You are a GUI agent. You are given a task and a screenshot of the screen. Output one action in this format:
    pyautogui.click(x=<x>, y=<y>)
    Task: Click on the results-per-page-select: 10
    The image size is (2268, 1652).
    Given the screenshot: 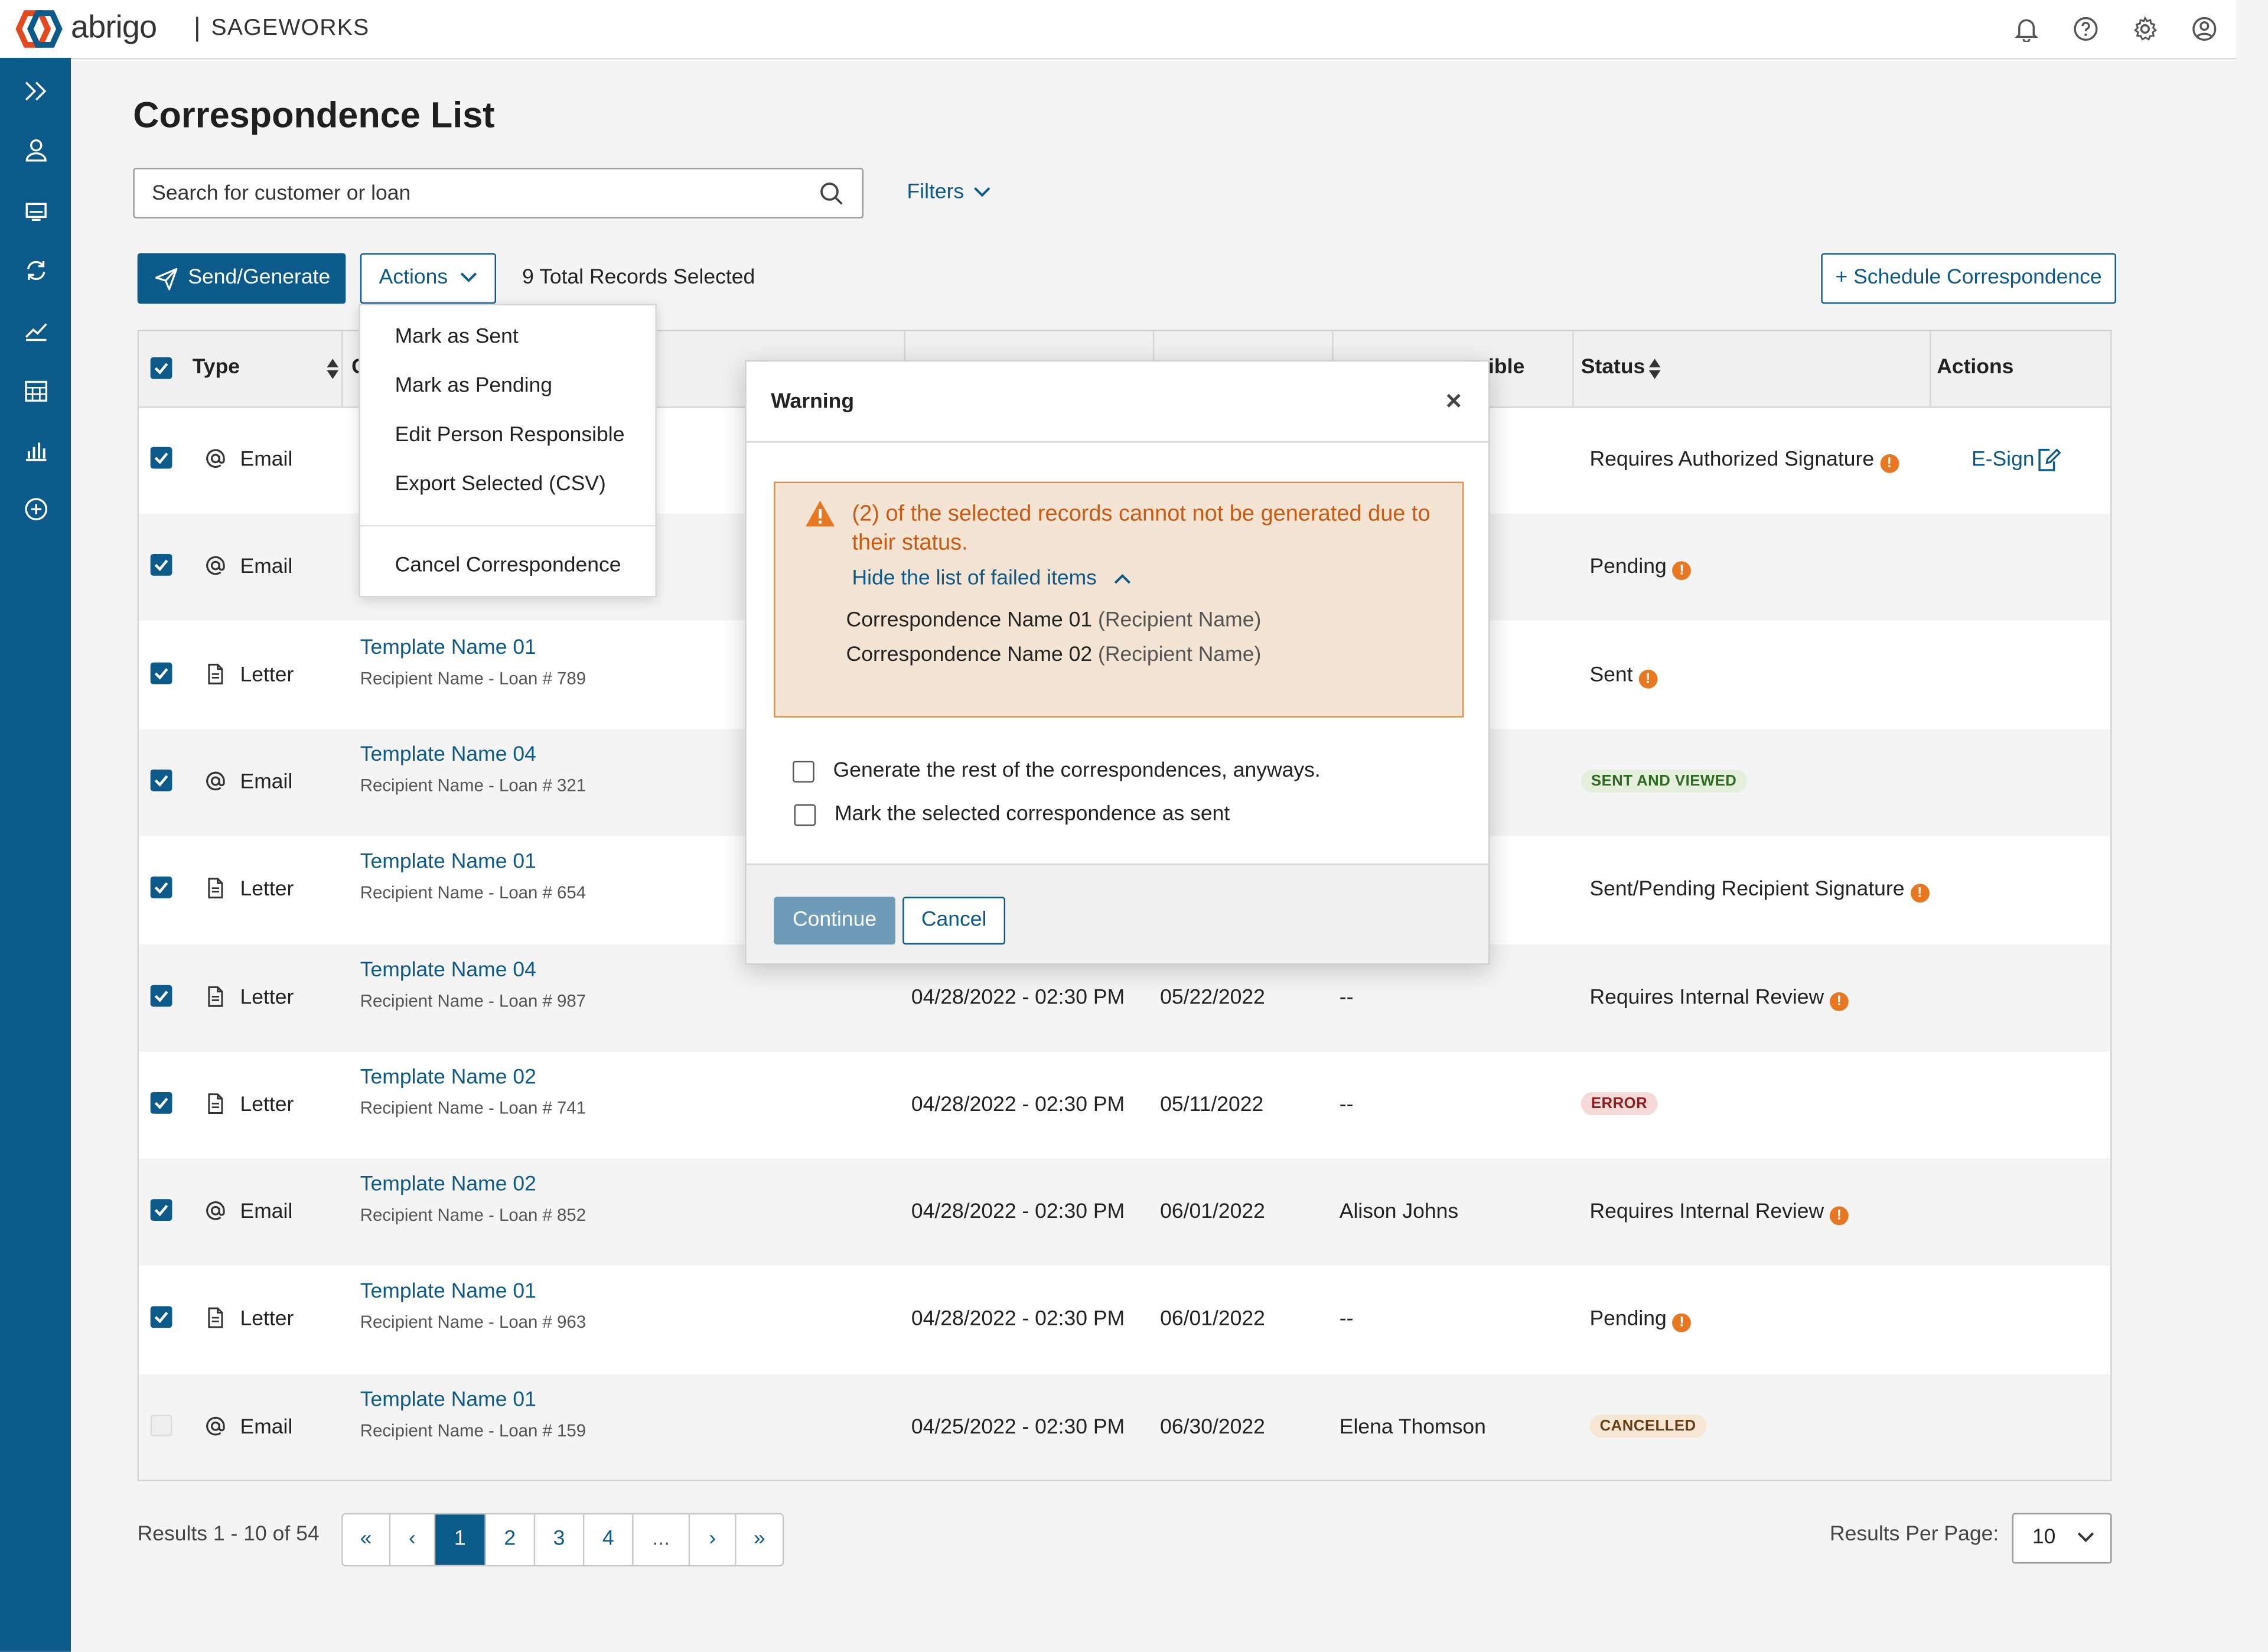 What is the action you would take?
    pyautogui.click(x=2062, y=1538)
    